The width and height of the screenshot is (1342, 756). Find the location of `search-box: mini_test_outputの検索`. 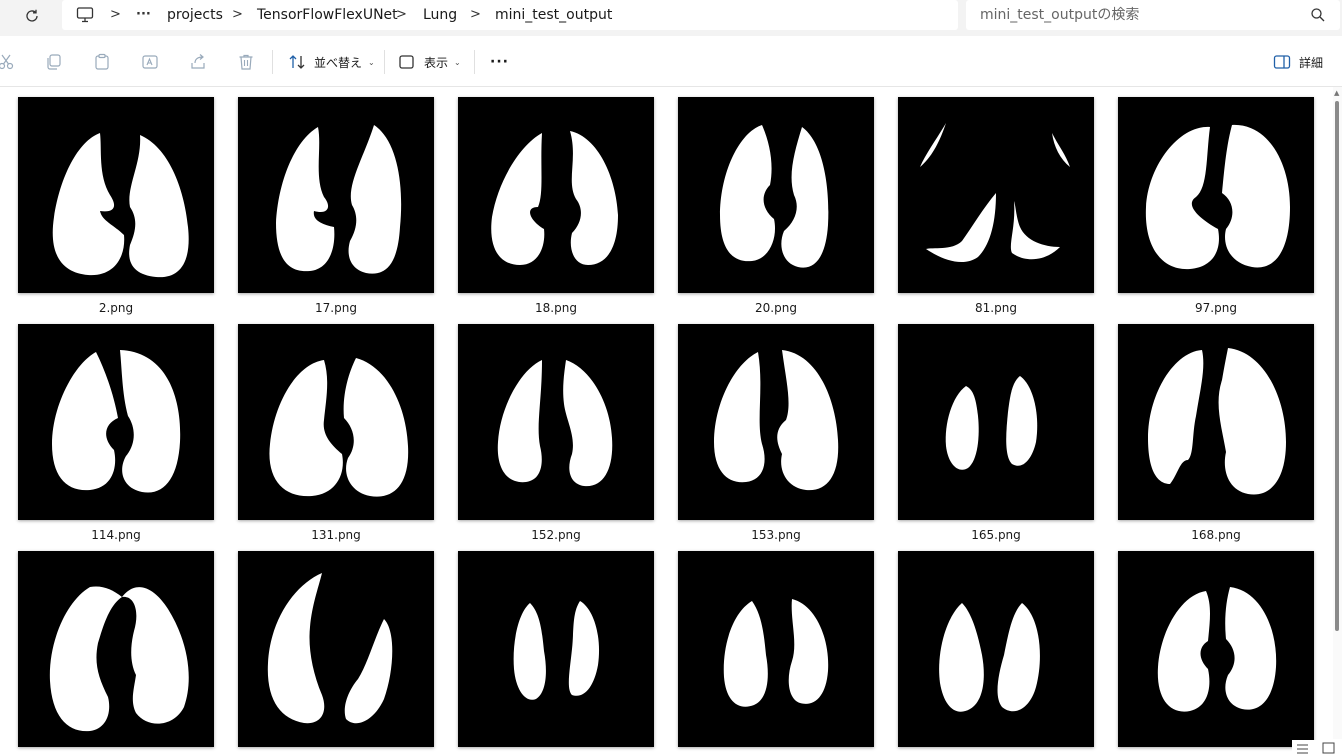

search-box: mini_test_outputの検索 is located at coordinates (1153, 15).